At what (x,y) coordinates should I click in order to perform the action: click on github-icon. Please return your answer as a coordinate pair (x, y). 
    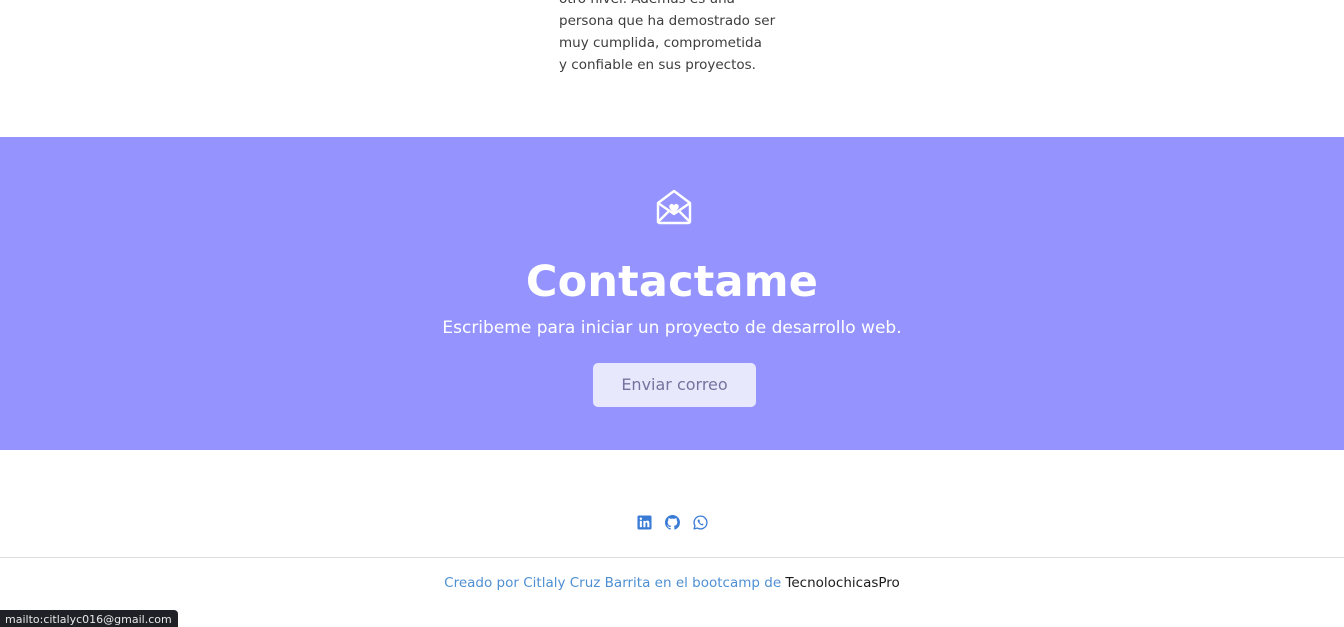
    Looking at the image, I should click on (672, 522).